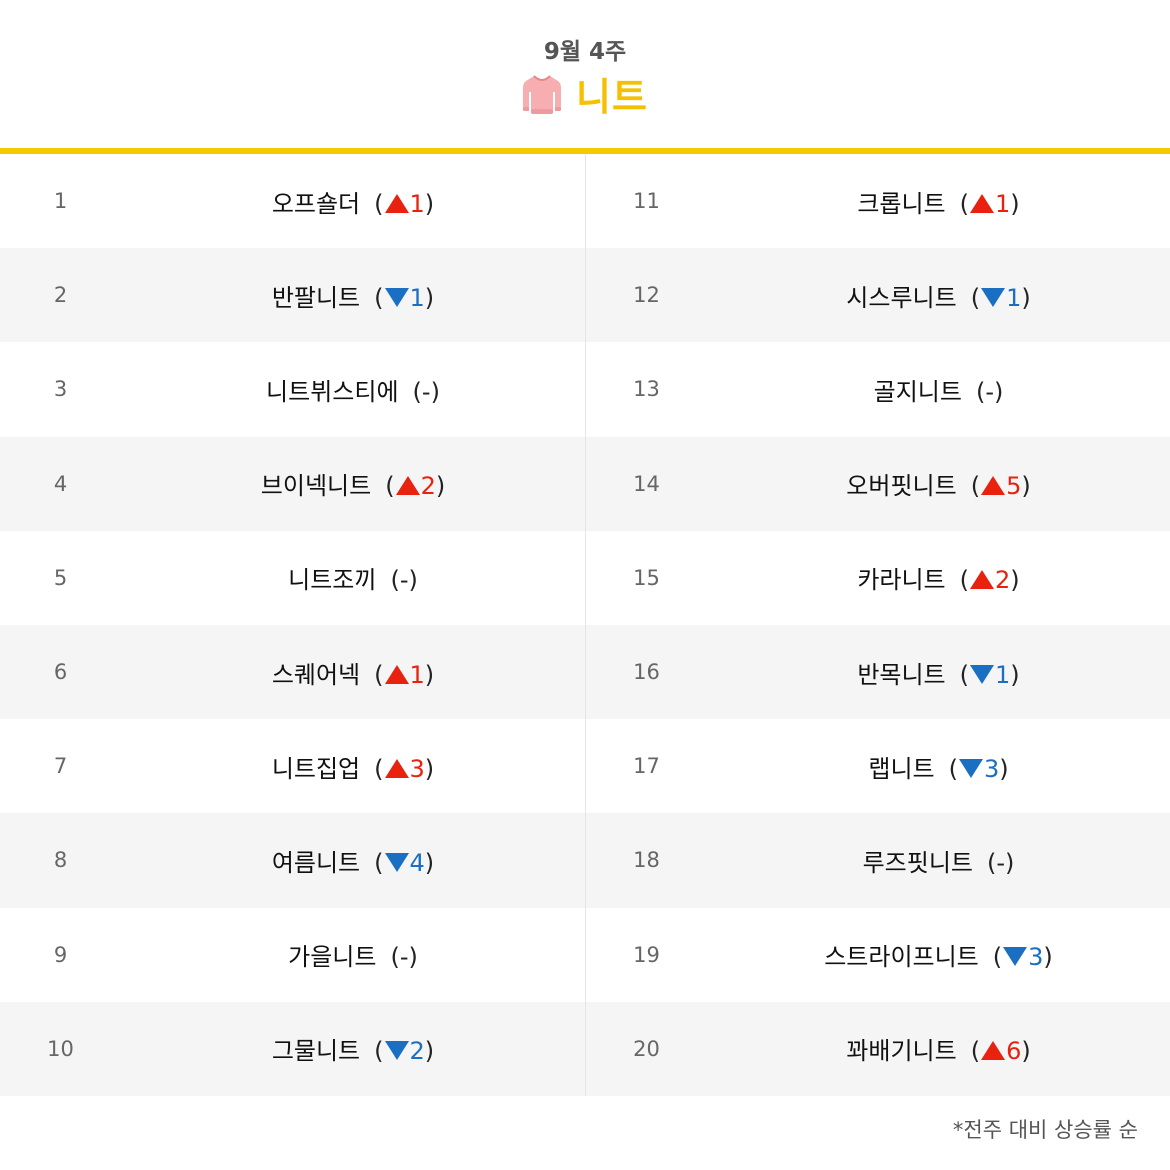 The width and height of the screenshot is (1170, 1170). I want to click on rank-number: 18, so click(646, 860).